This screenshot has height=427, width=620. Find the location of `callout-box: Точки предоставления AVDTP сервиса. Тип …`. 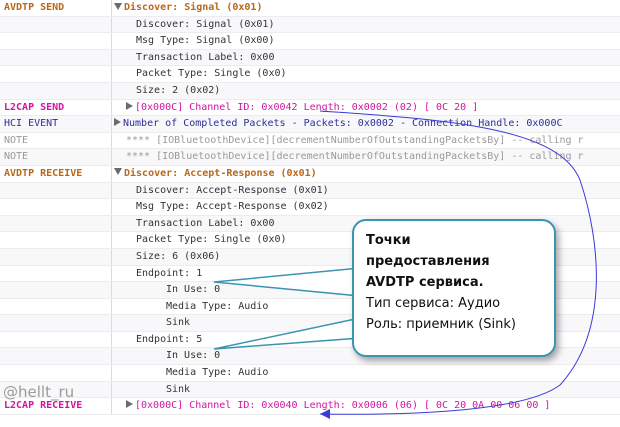

callout-box: Точки предоставления AVDTP сервиса. Тип … is located at coordinates (454, 288).